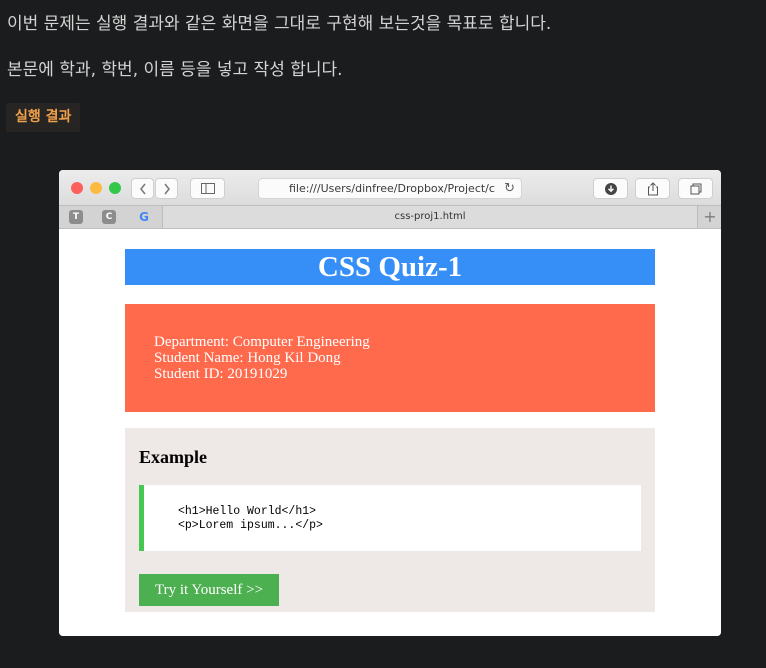  I want to click on tabs-overview-button, so click(695, 188).